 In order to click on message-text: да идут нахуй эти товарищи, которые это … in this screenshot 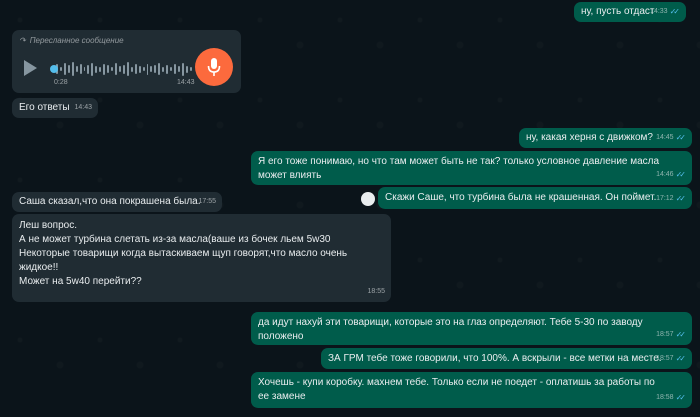, I will do `click(452, 329)`.